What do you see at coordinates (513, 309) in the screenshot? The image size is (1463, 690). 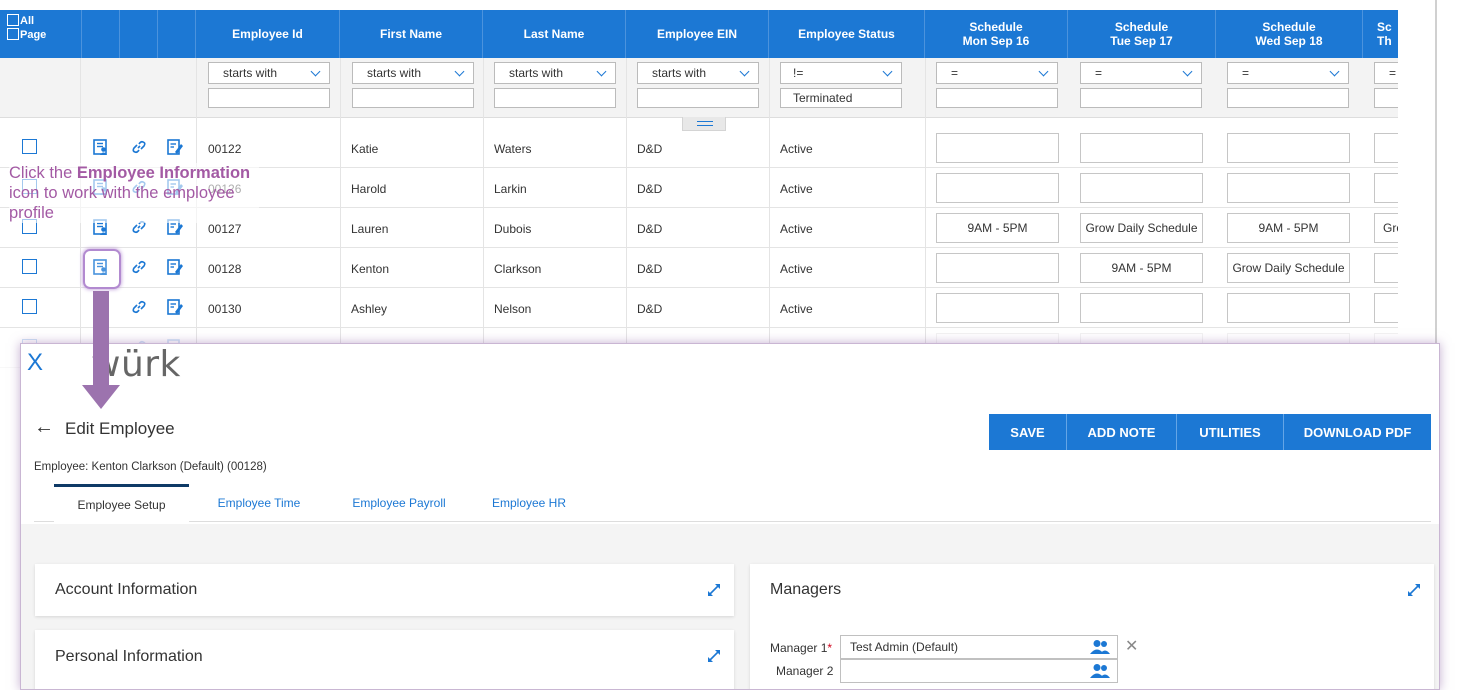 I see `cell-last: Nelson` at bounding box center [513, 309].